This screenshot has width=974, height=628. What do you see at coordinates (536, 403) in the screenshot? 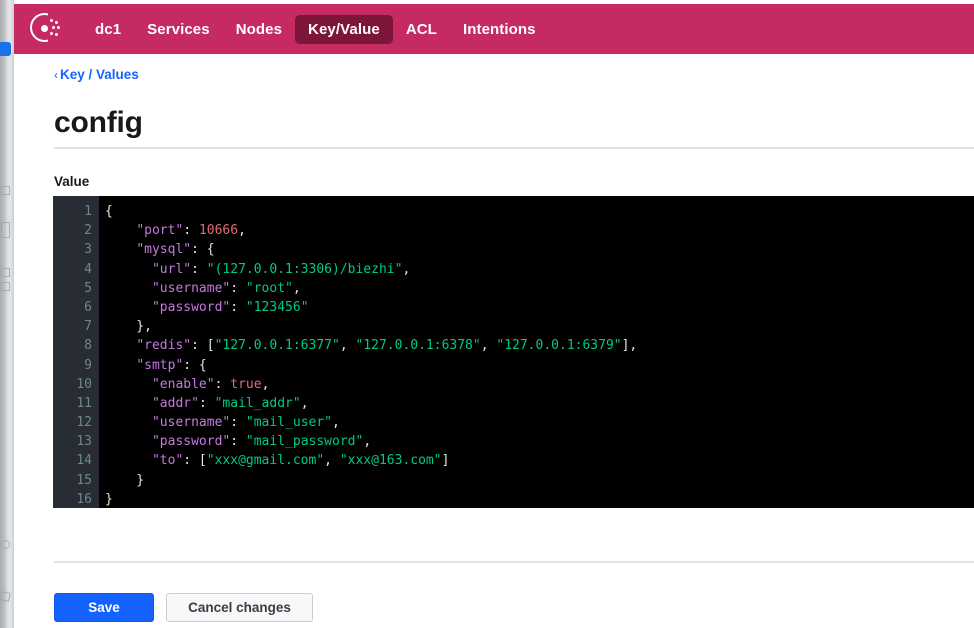
I see `code-line-text: "addr": "mail_addr",` at bounding box center [536, 403].